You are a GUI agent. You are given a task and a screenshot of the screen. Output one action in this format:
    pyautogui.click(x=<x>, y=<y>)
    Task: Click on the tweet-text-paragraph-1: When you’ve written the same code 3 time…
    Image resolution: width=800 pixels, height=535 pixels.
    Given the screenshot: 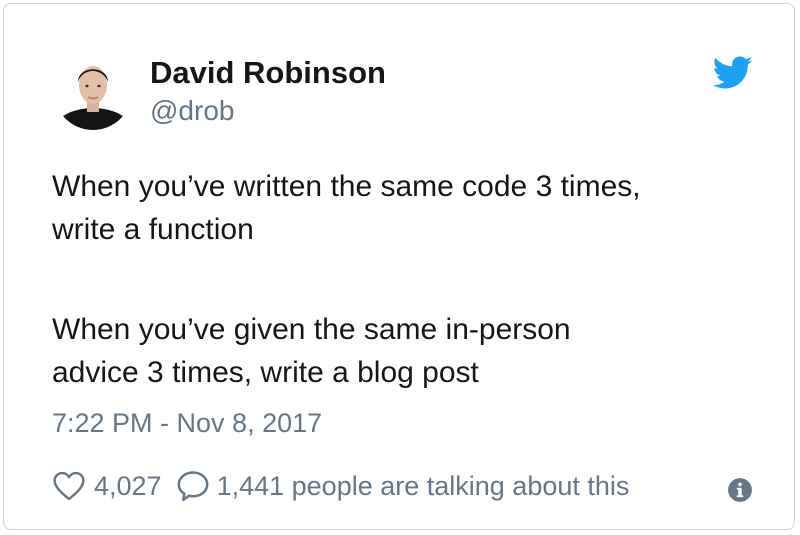 What is the action you would take?
    pyautogui.click(x=417, y=208)
    